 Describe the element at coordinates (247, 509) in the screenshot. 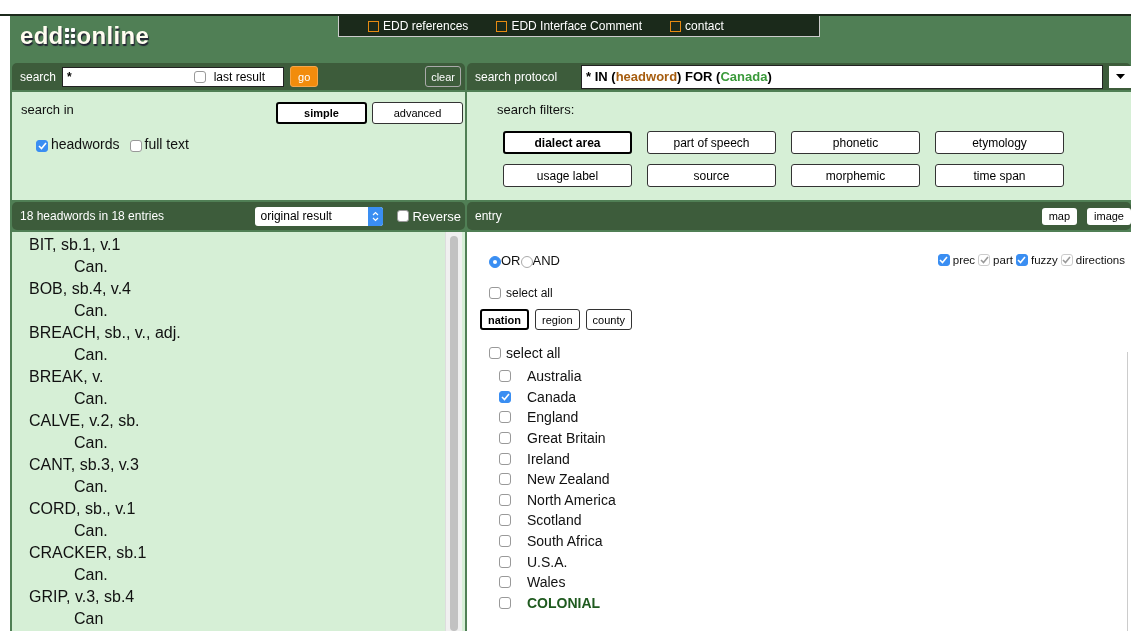

I see `headword-link: CORD, sb., v.1` at that location.